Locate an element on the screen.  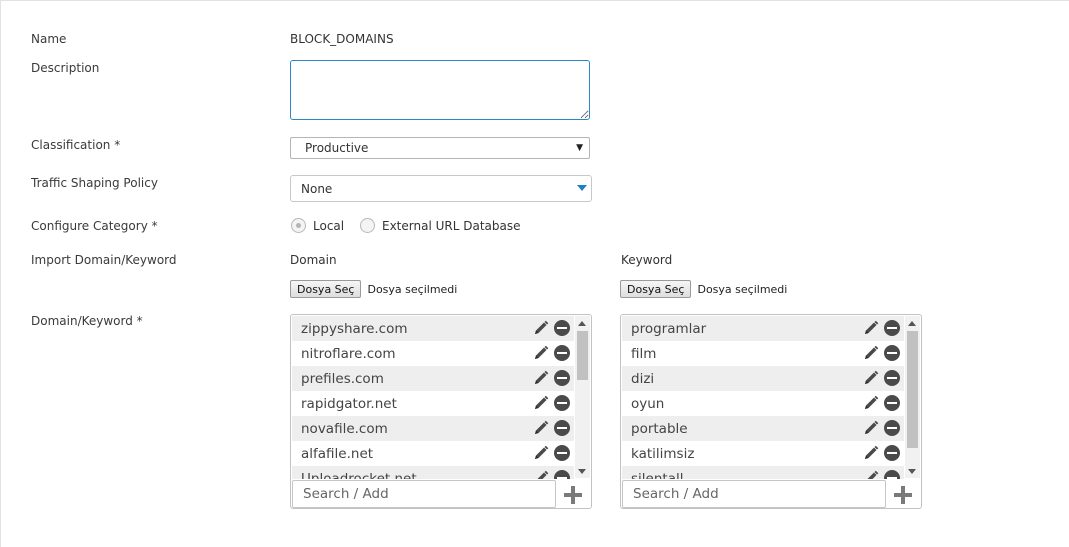
keyword-text: dizi is located at coordinates (643, 378).